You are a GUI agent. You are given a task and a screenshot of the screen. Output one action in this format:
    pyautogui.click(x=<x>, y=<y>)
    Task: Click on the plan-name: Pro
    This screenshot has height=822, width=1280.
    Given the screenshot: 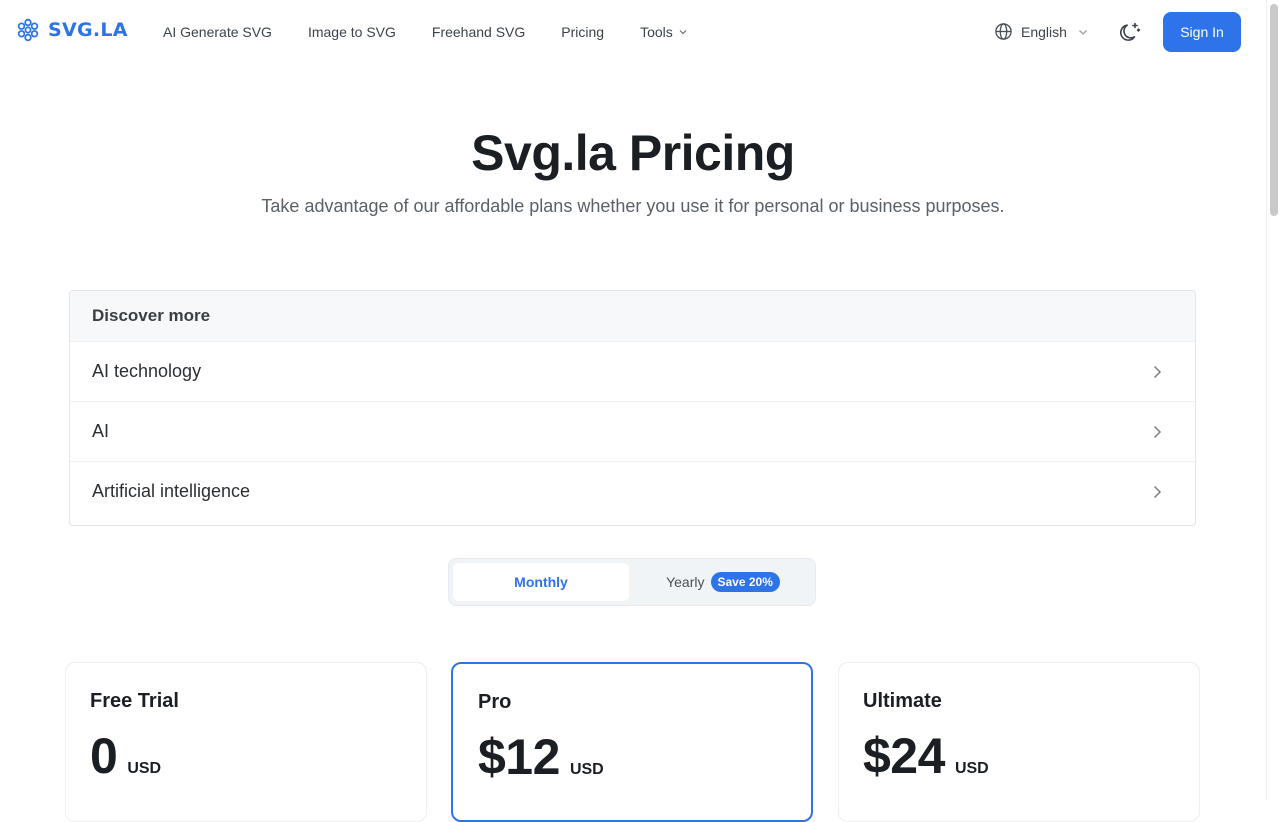 What is the action you would take?
    pyautogui.click(x=495, y=702)
    